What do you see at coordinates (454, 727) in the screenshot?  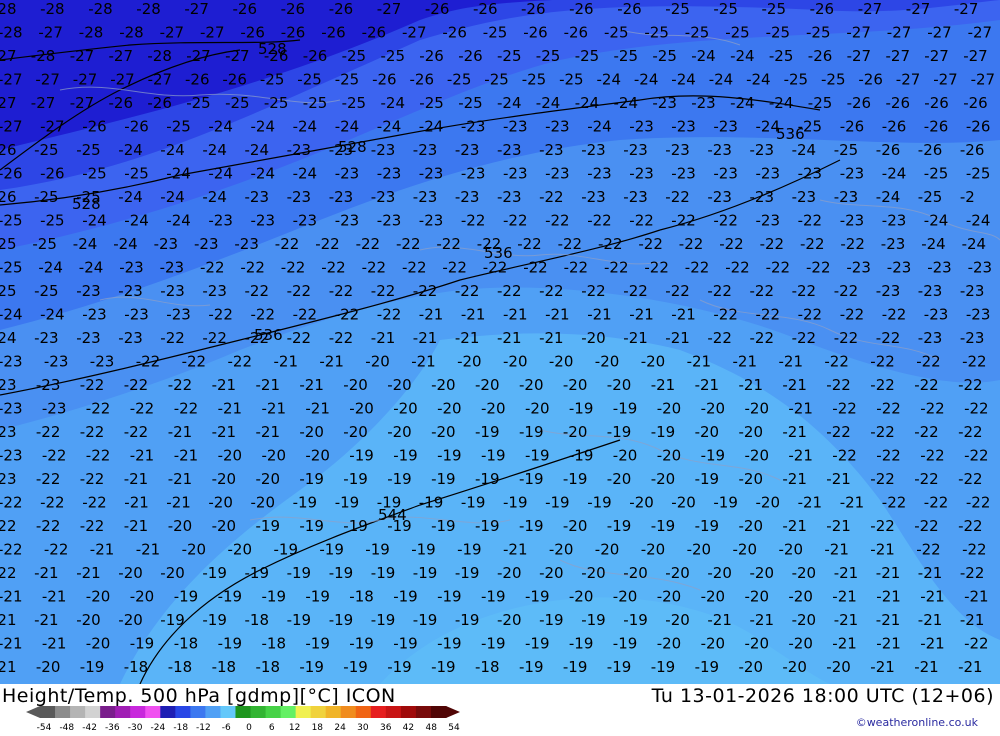 I see `legend-tick-label: 54` at bounding box center [454, 727].